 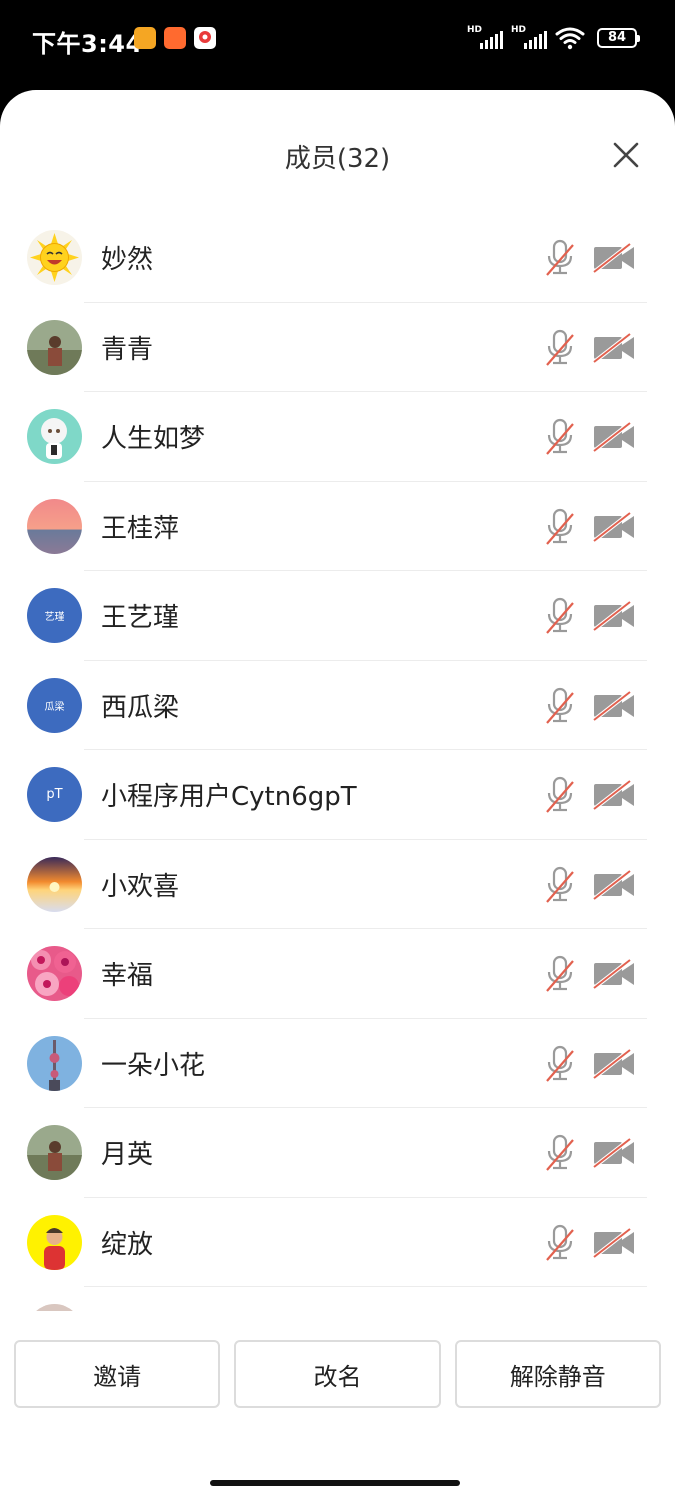 I want to click on member-row: 青青, so click(x=337, y=347).